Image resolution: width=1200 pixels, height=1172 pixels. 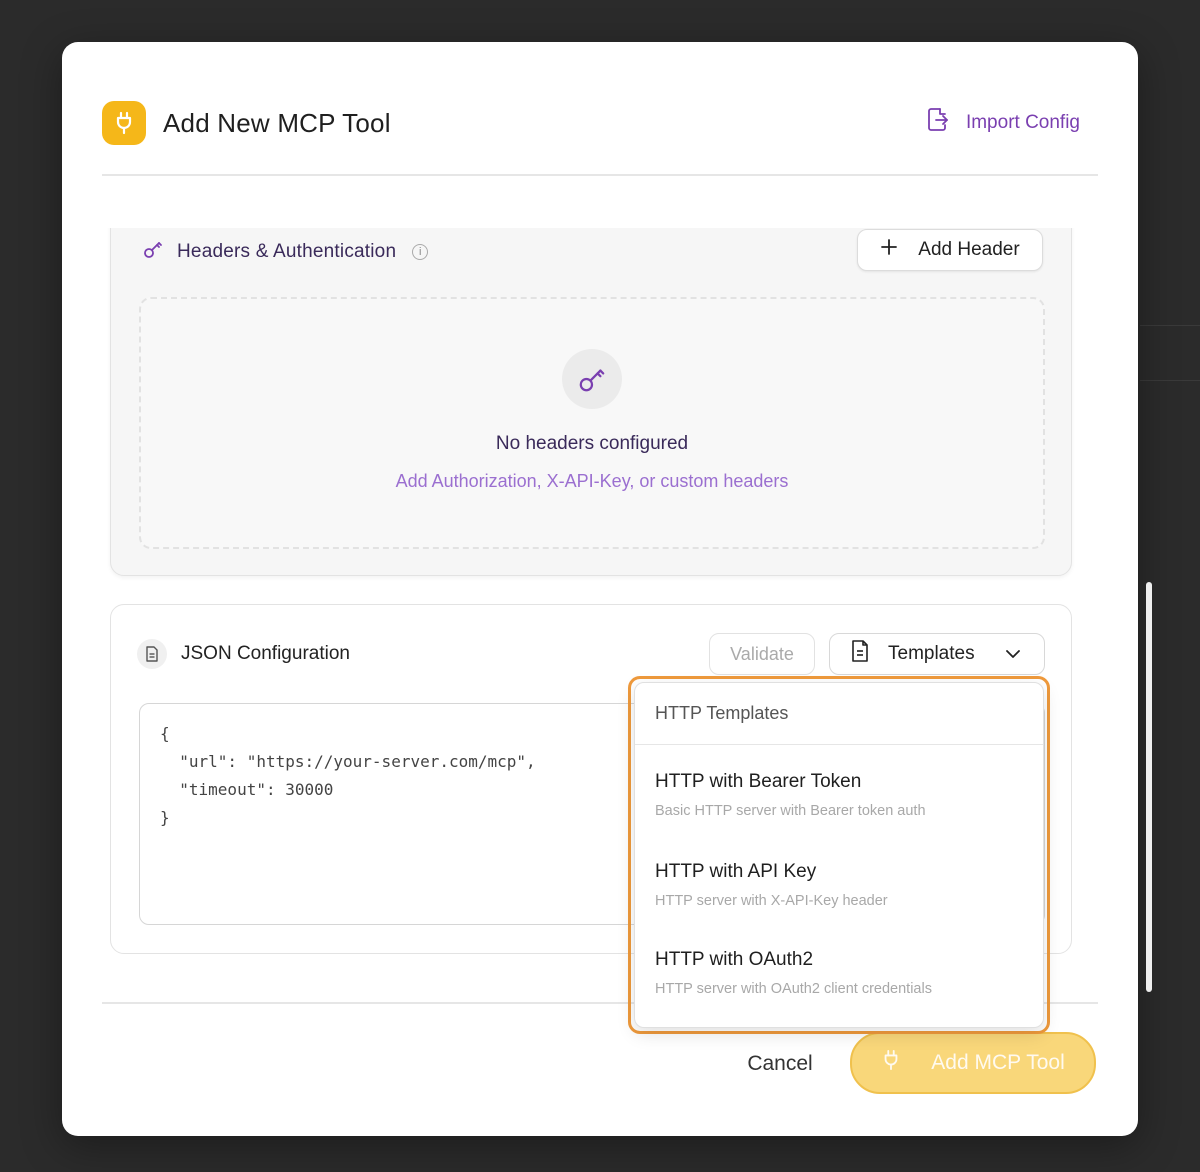 I want to click on template-item-title: HTTP with OAuth2, so click(x=734, y=959).